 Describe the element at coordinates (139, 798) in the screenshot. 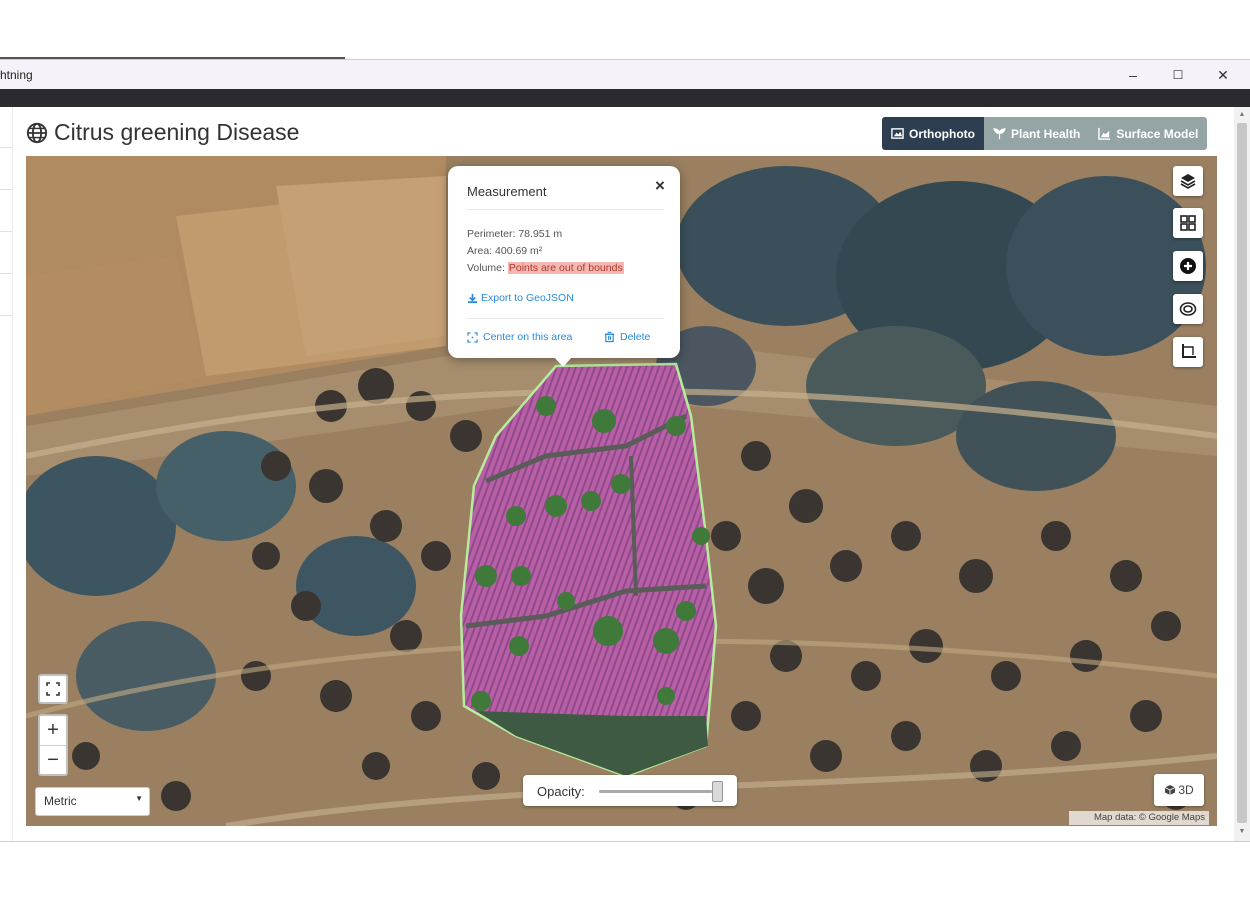

I see `caret-down-icon: ▼` at that location.